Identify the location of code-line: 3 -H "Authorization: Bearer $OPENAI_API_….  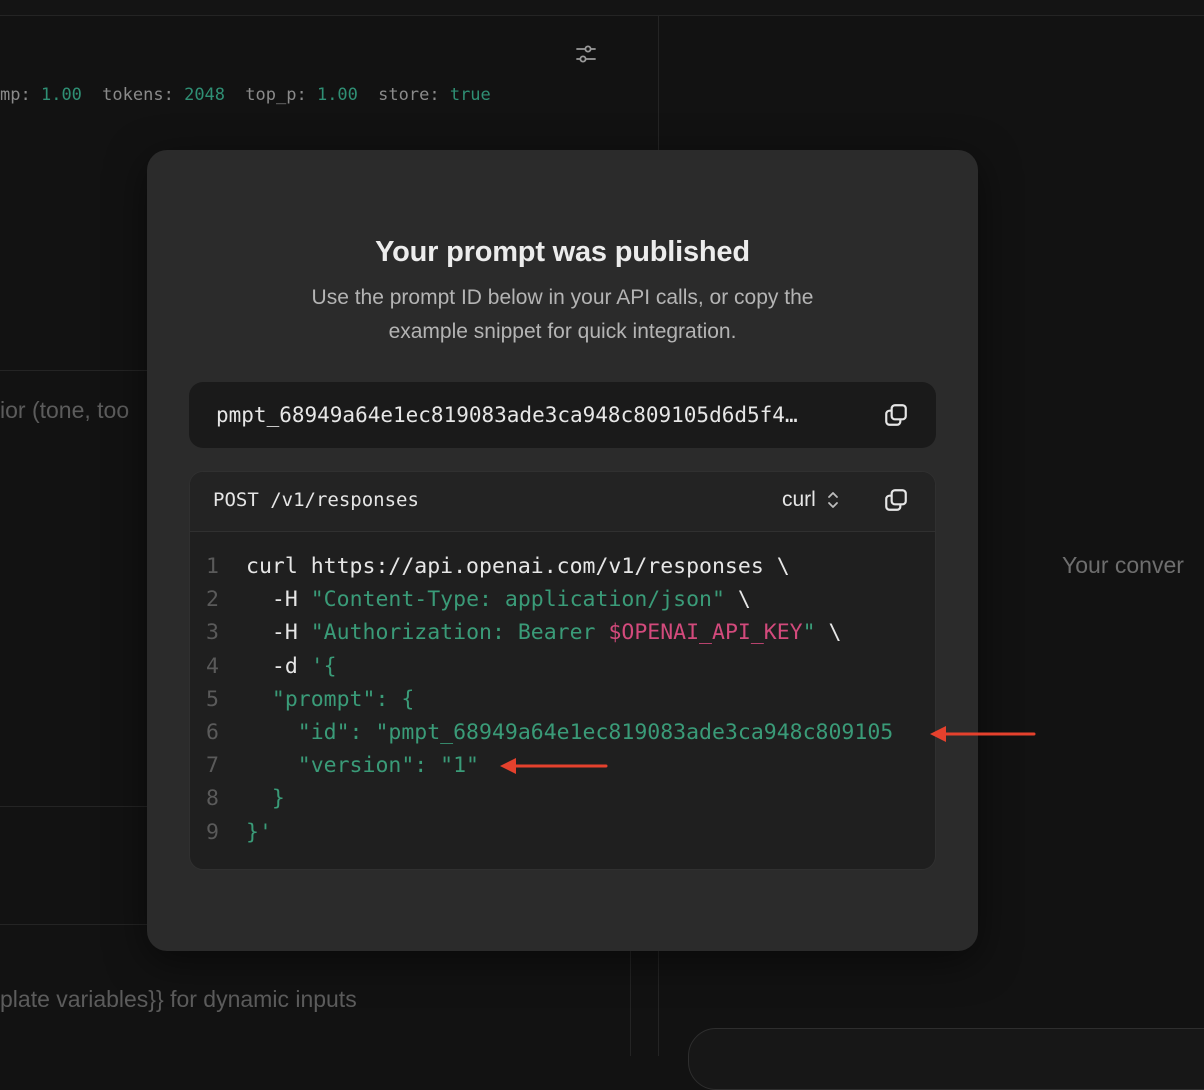
(549, 632).